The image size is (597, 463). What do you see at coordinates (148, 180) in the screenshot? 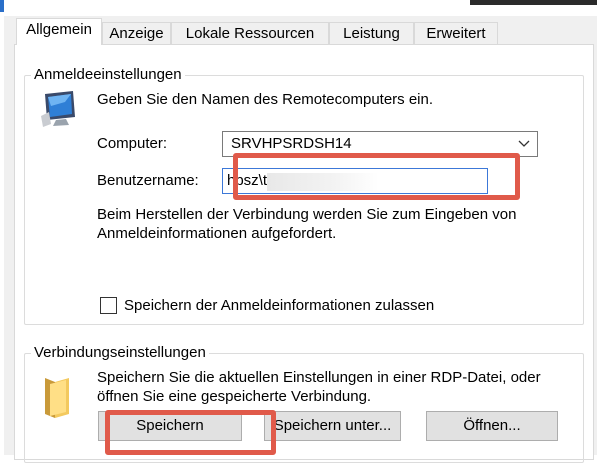
I see `username-label: Benutzername:` at bounding box center [148, 180].